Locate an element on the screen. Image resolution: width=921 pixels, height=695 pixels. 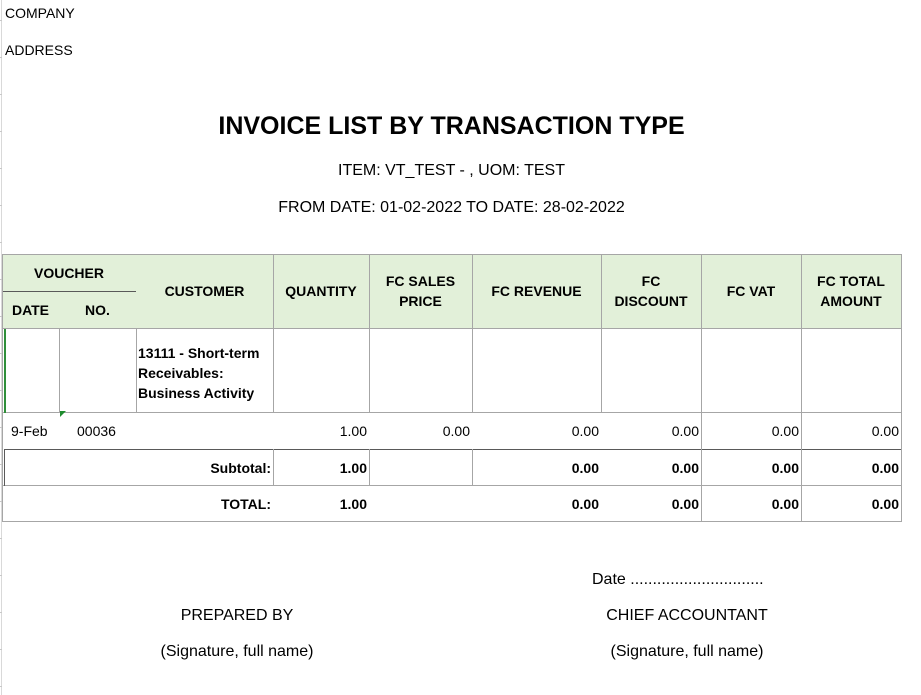
prepared-by-signature: (Signature, full name) is located at coordinates (237, 651).